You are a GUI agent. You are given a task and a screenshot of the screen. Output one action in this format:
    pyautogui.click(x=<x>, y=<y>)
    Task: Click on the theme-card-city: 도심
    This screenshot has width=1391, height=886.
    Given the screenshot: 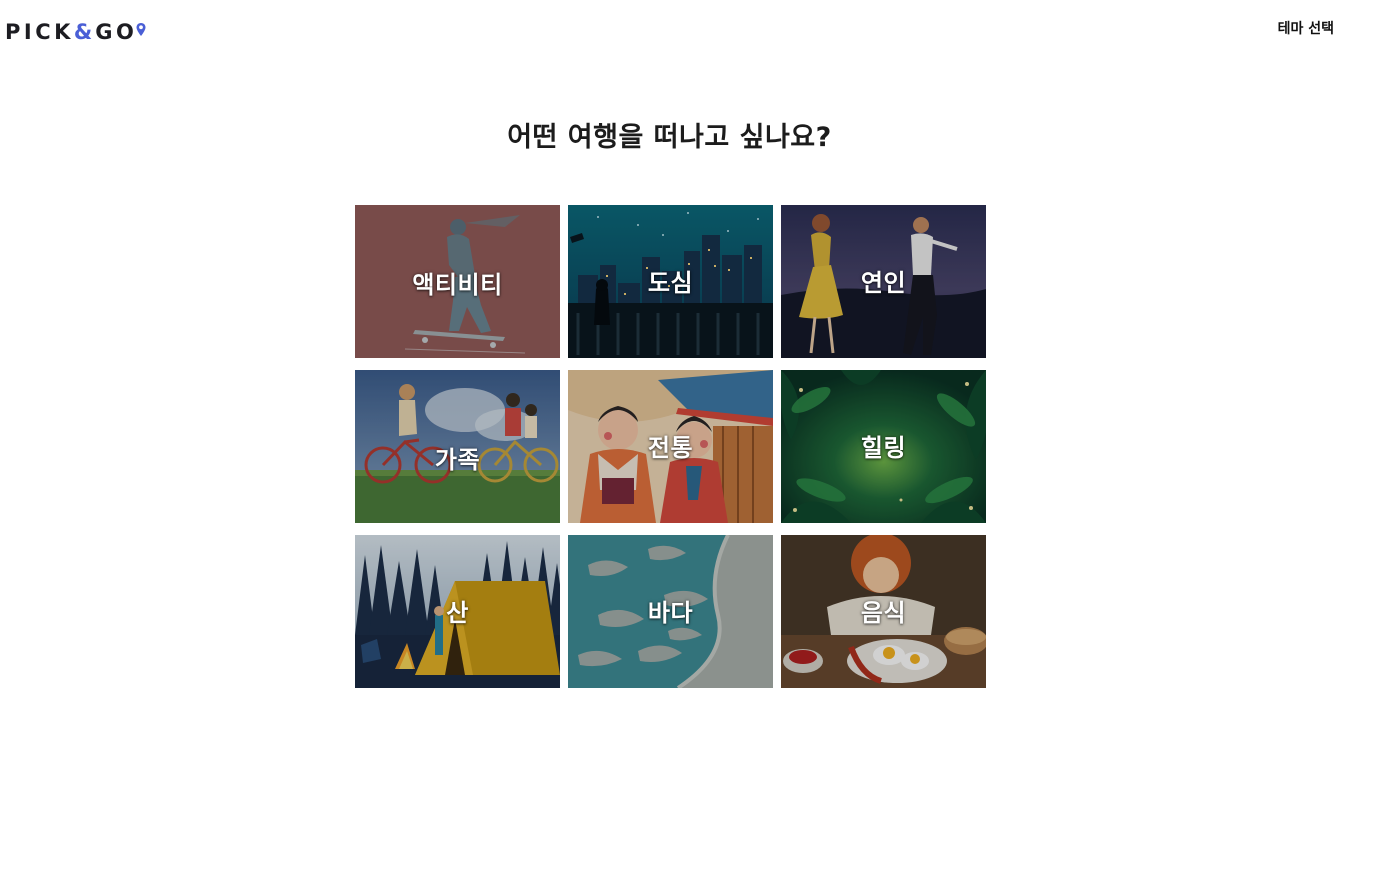 What is the action you would take?
    pyautogui.click(x=670, y=281)
    